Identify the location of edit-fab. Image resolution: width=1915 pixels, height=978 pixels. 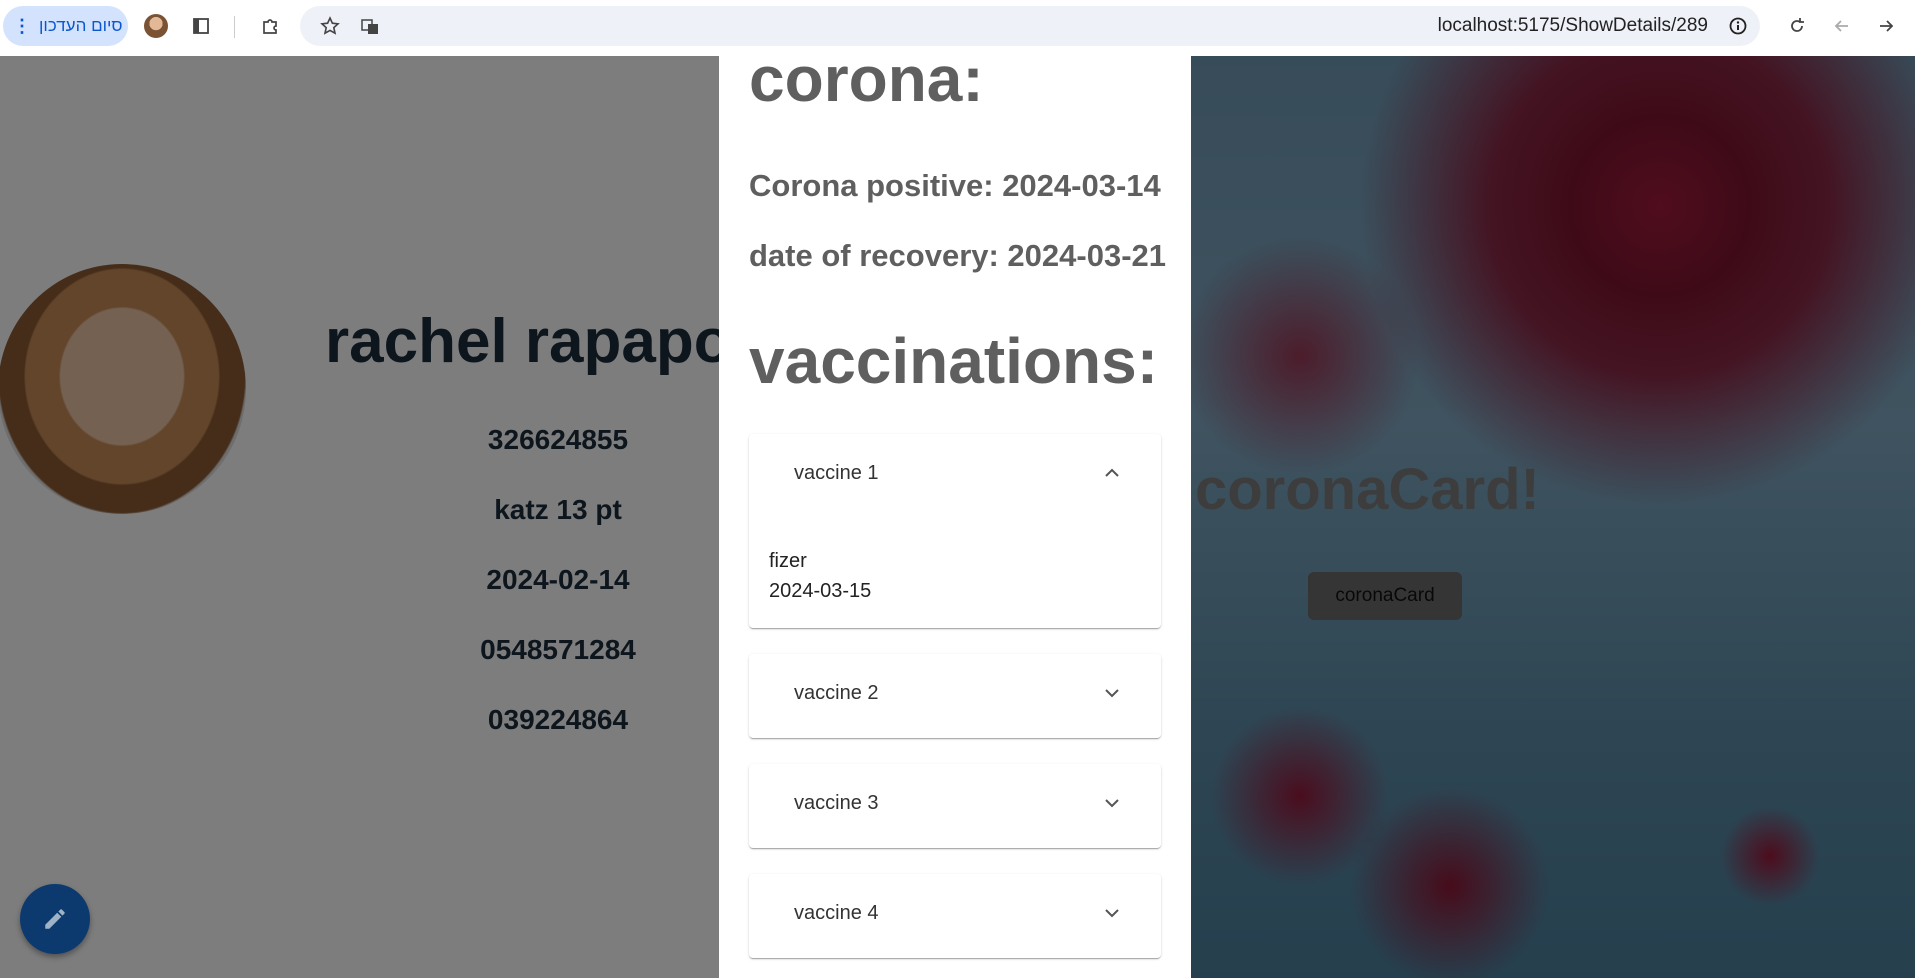
(55, 919).